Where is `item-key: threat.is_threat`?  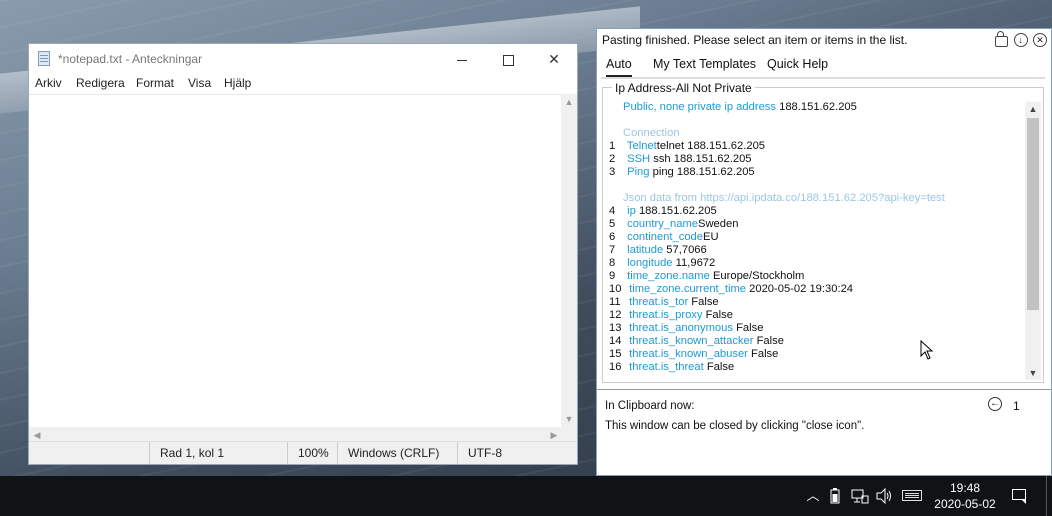
item-key: threat.is_threat is located at coordinates (666, 367).